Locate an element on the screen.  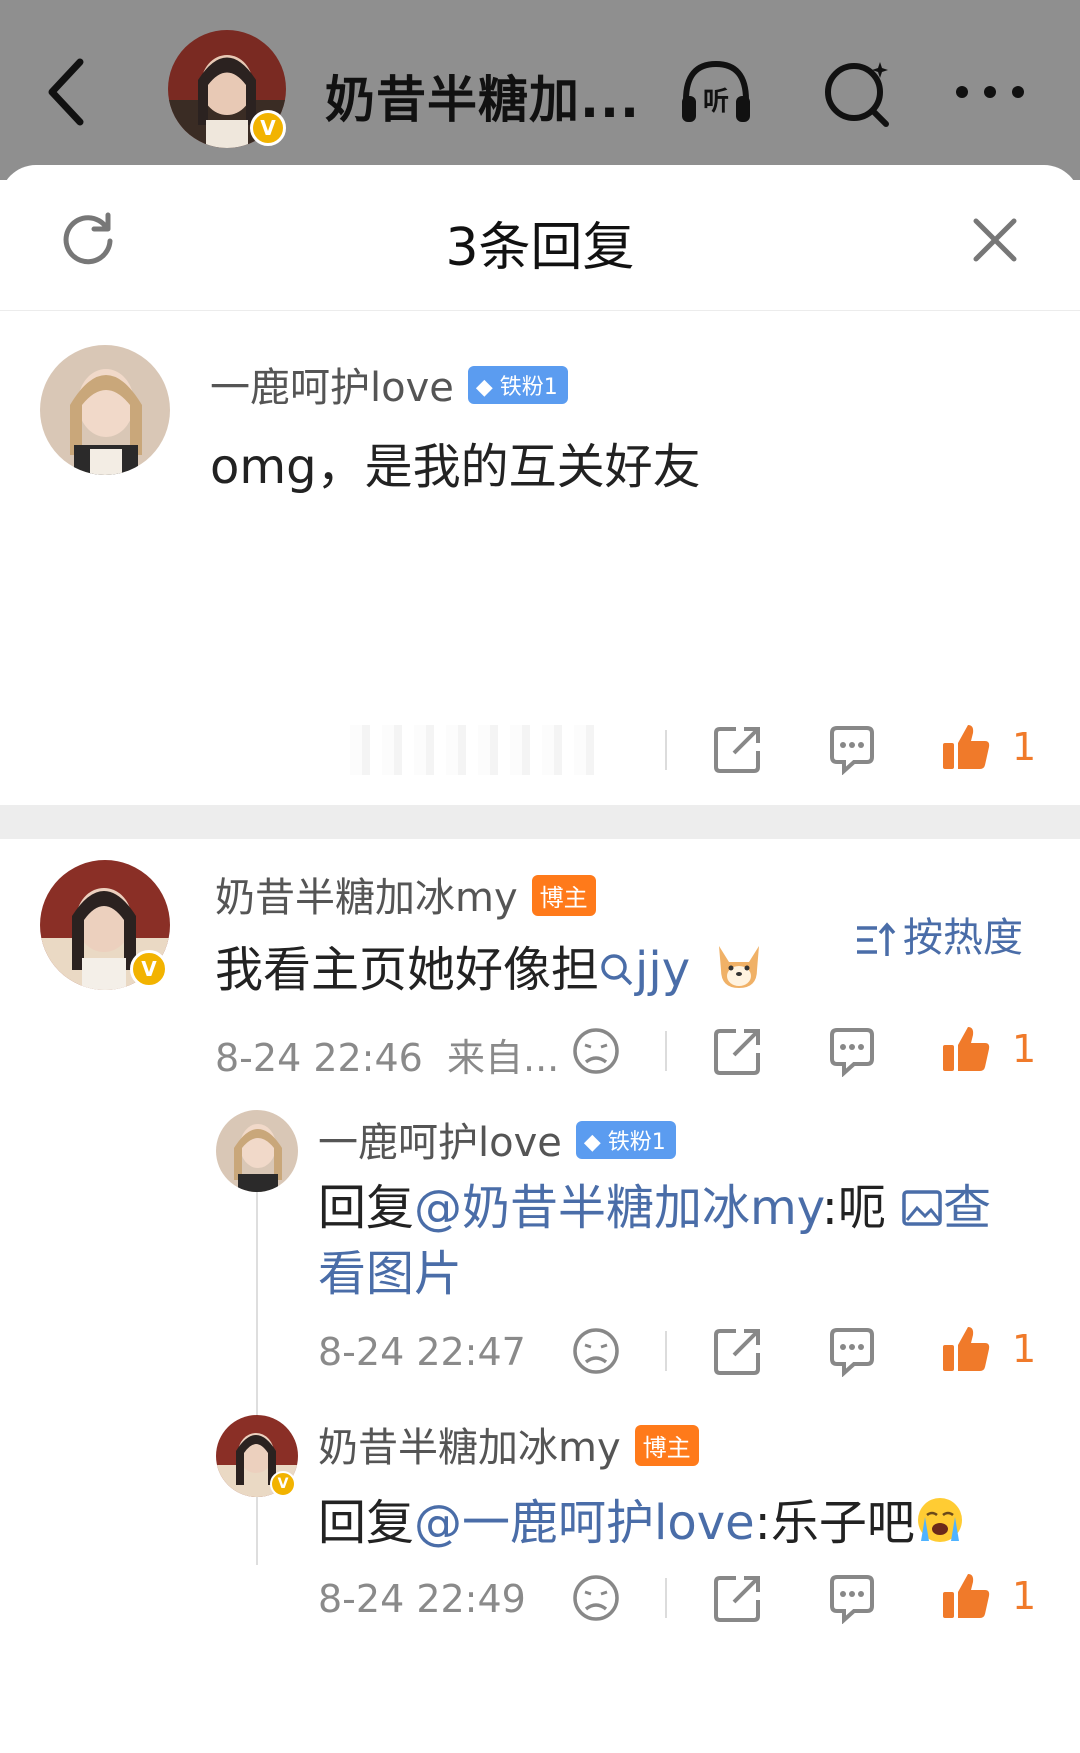
mention-link: @奶昔半糖加冰my is located at coordinates (618, 1208).